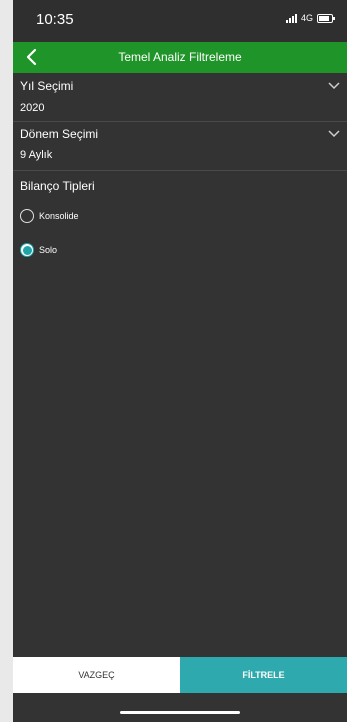 Image resolution: width=347 pixels, height=722 pixels. What do you see at coordinates (38, 250) in the screenshot?
I see `radio-solo: Solo` at bounding box center [38, 250].